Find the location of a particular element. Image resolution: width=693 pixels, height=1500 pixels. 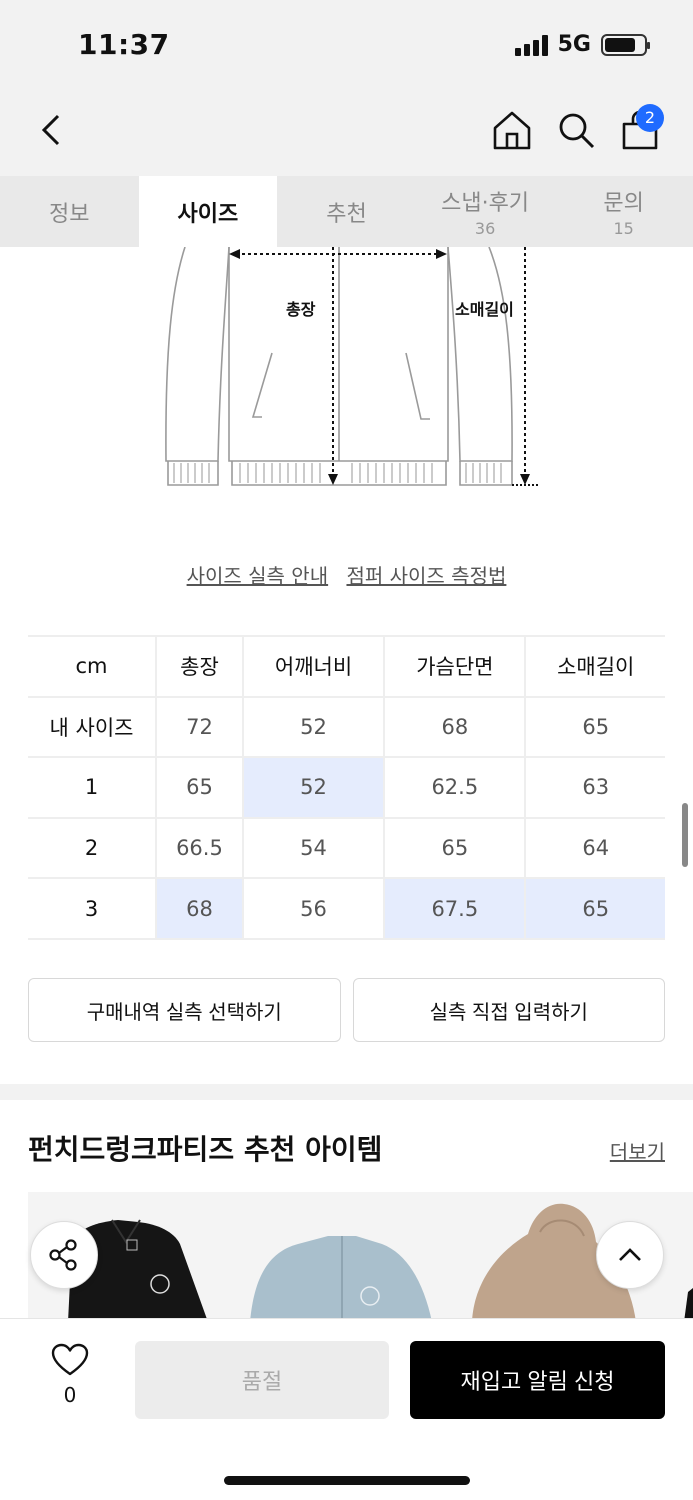

home-button is located at coordinates (512, 130).